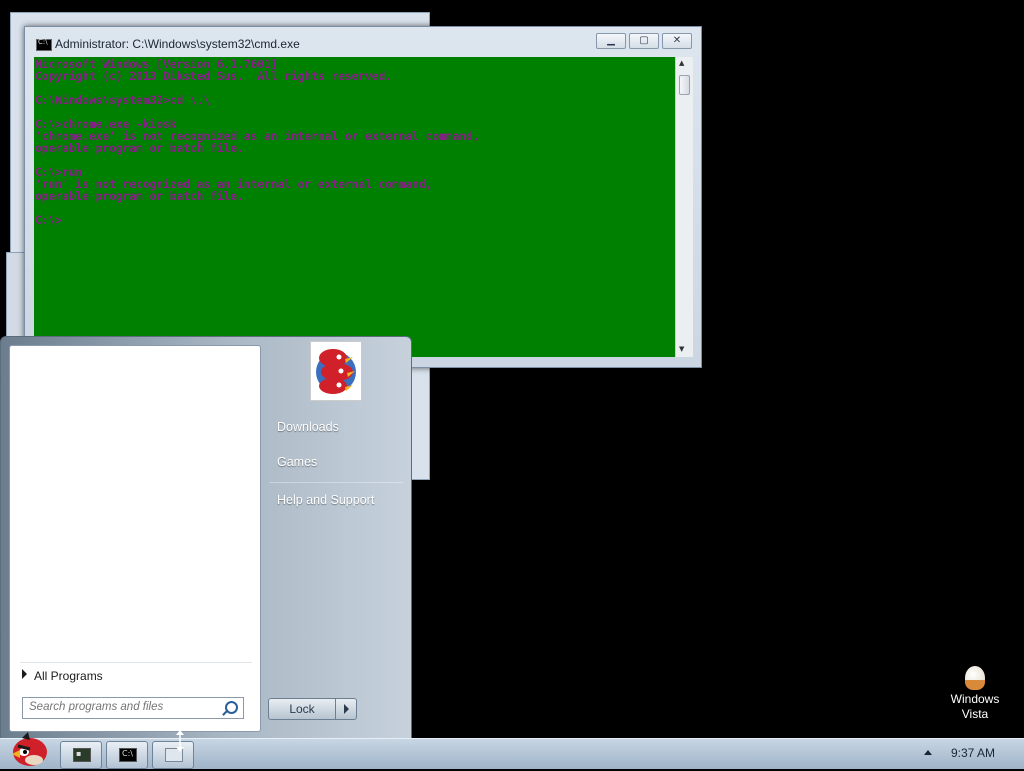  I want to click on angry-bird-start-icon, so click(29, 749).